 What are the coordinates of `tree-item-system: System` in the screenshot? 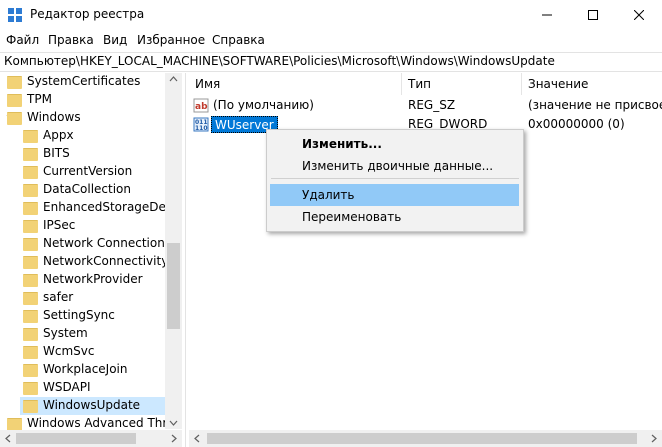 It's located at (101, 334).